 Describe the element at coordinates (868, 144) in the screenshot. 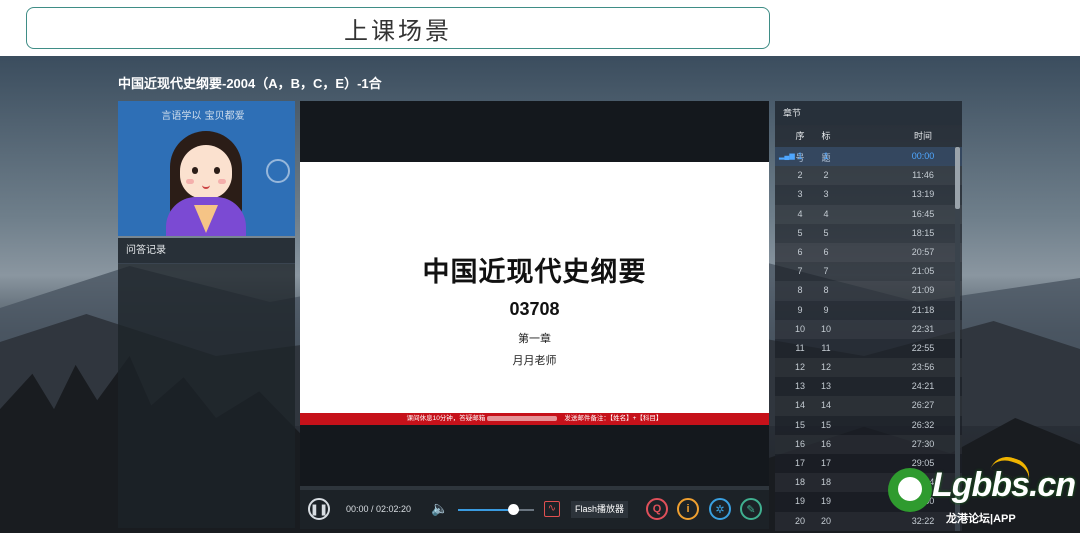

I see `chapter-table-header: 序号 标题 时间` at that location.